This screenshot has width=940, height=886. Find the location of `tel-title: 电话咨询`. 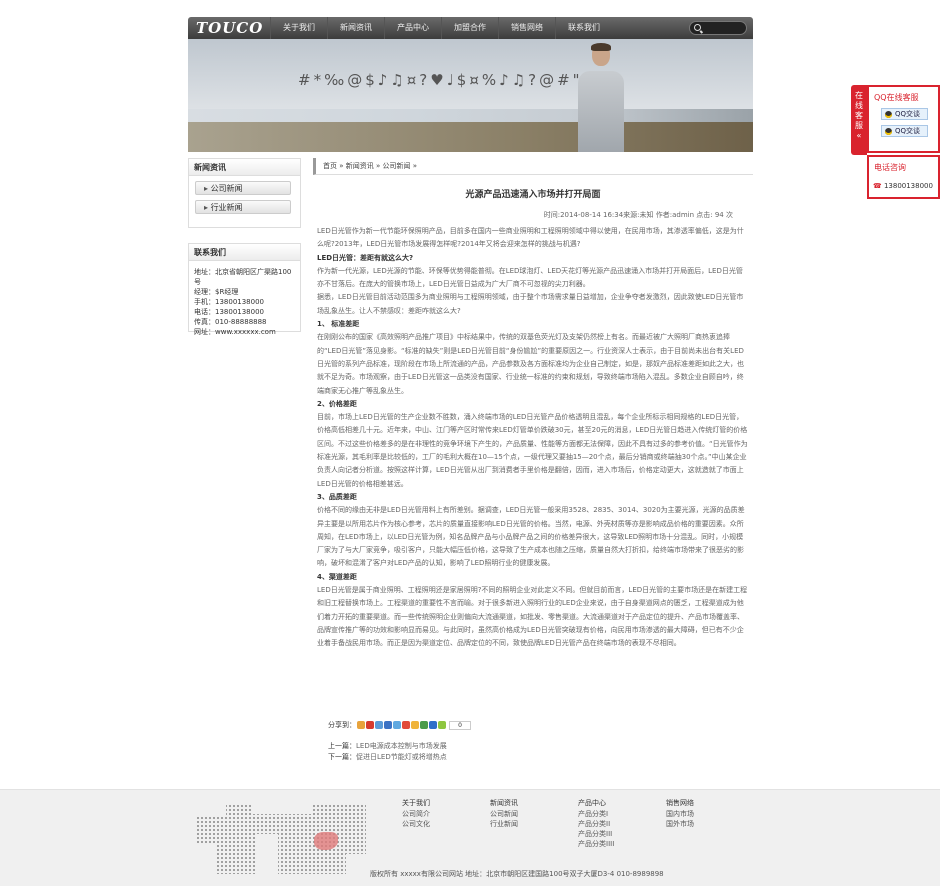

tel-title: 电话咨询 is located at coordinates (890, 167).